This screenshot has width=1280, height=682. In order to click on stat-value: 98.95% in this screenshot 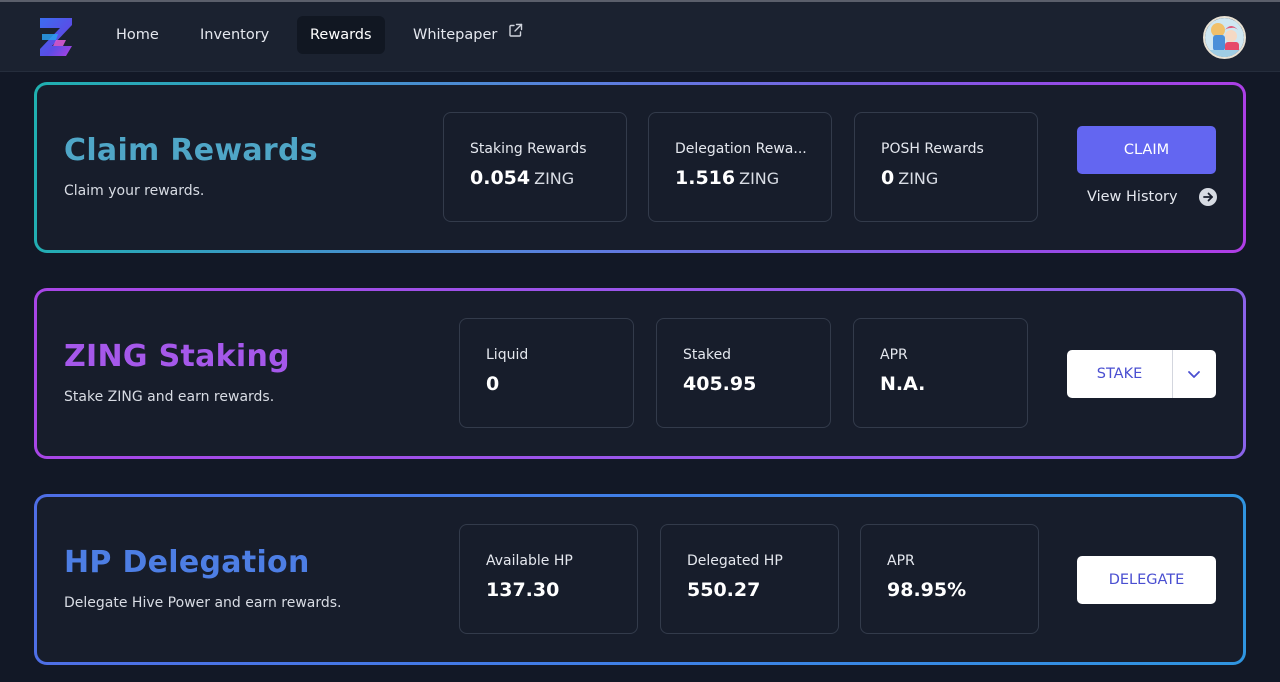, I will do `click(927, 590)`.